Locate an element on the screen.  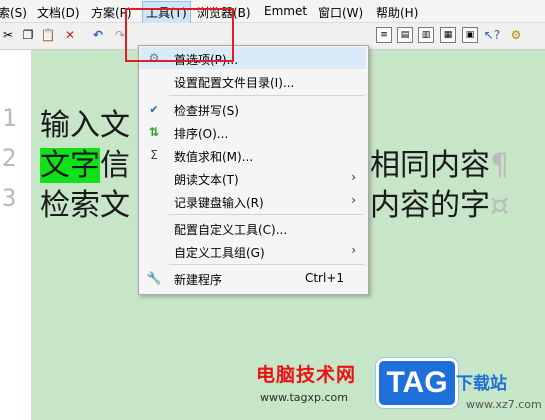
menu-document: 文档(D) is located at coordinates (58, 12).